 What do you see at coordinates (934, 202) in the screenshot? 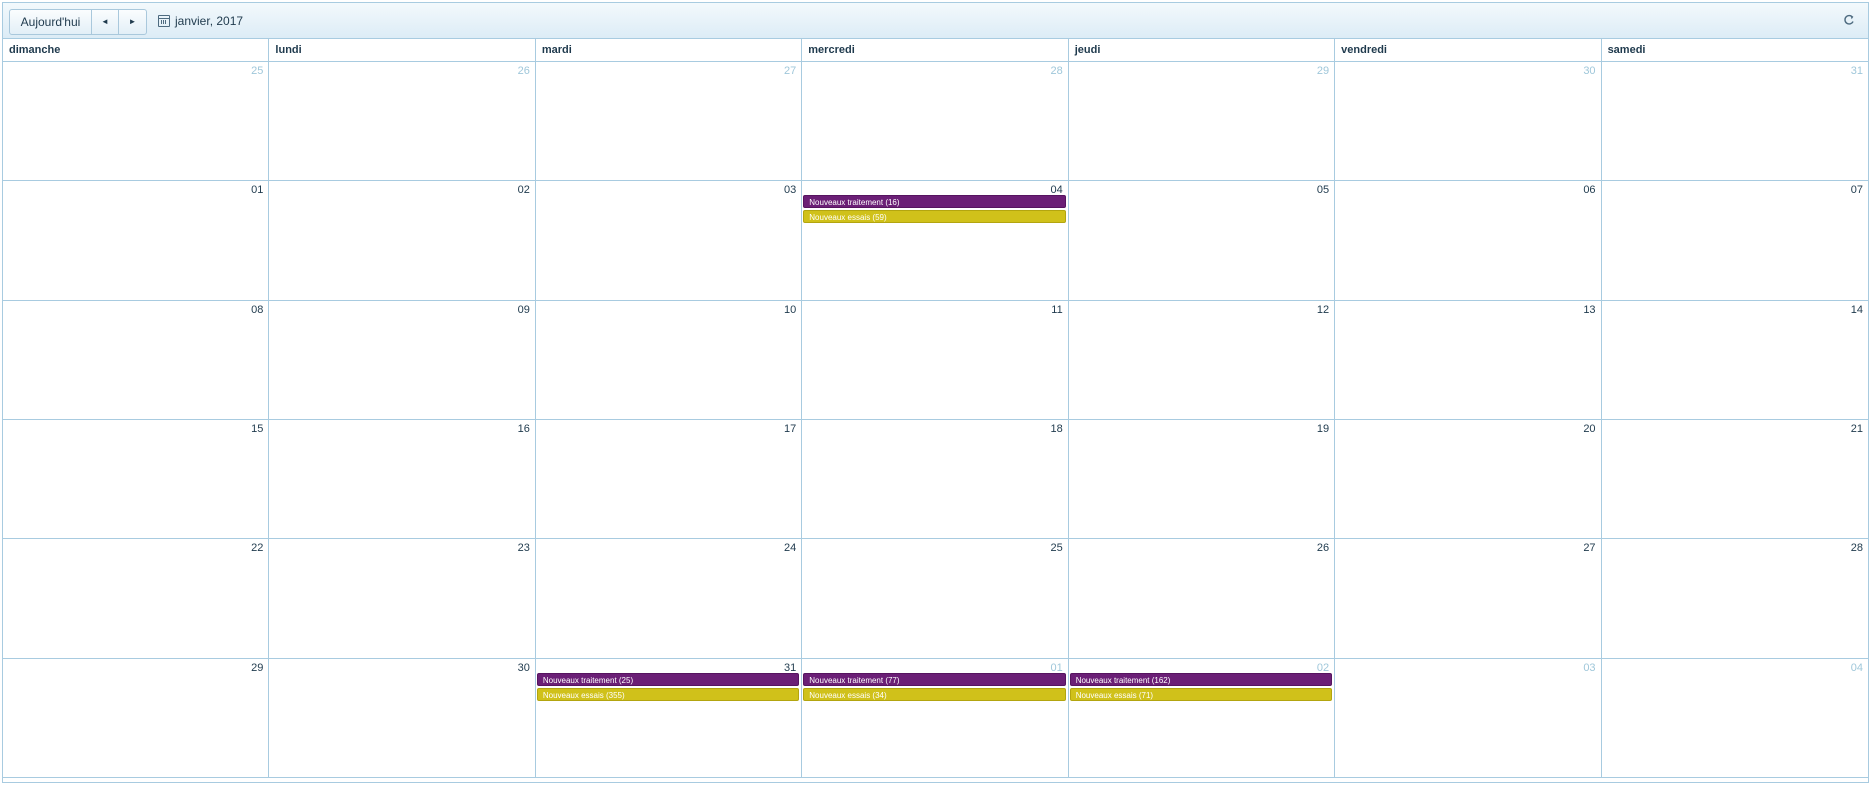
I see `event-new-treatment: Nouveaux traitement (16)` at bounding box center [934, 202].